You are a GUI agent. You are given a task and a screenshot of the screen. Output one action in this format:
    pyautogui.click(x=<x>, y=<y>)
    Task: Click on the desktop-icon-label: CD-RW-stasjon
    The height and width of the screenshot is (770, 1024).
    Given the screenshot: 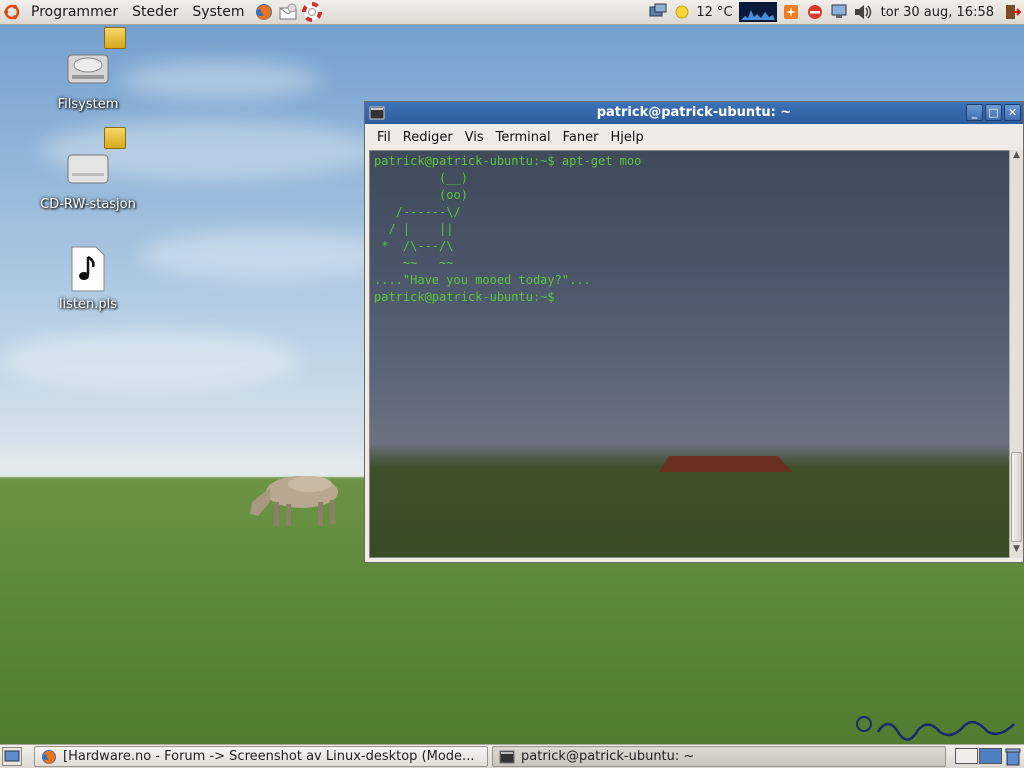 What is the action you would take?
    pyautogui.click(x=88, y=204)
    